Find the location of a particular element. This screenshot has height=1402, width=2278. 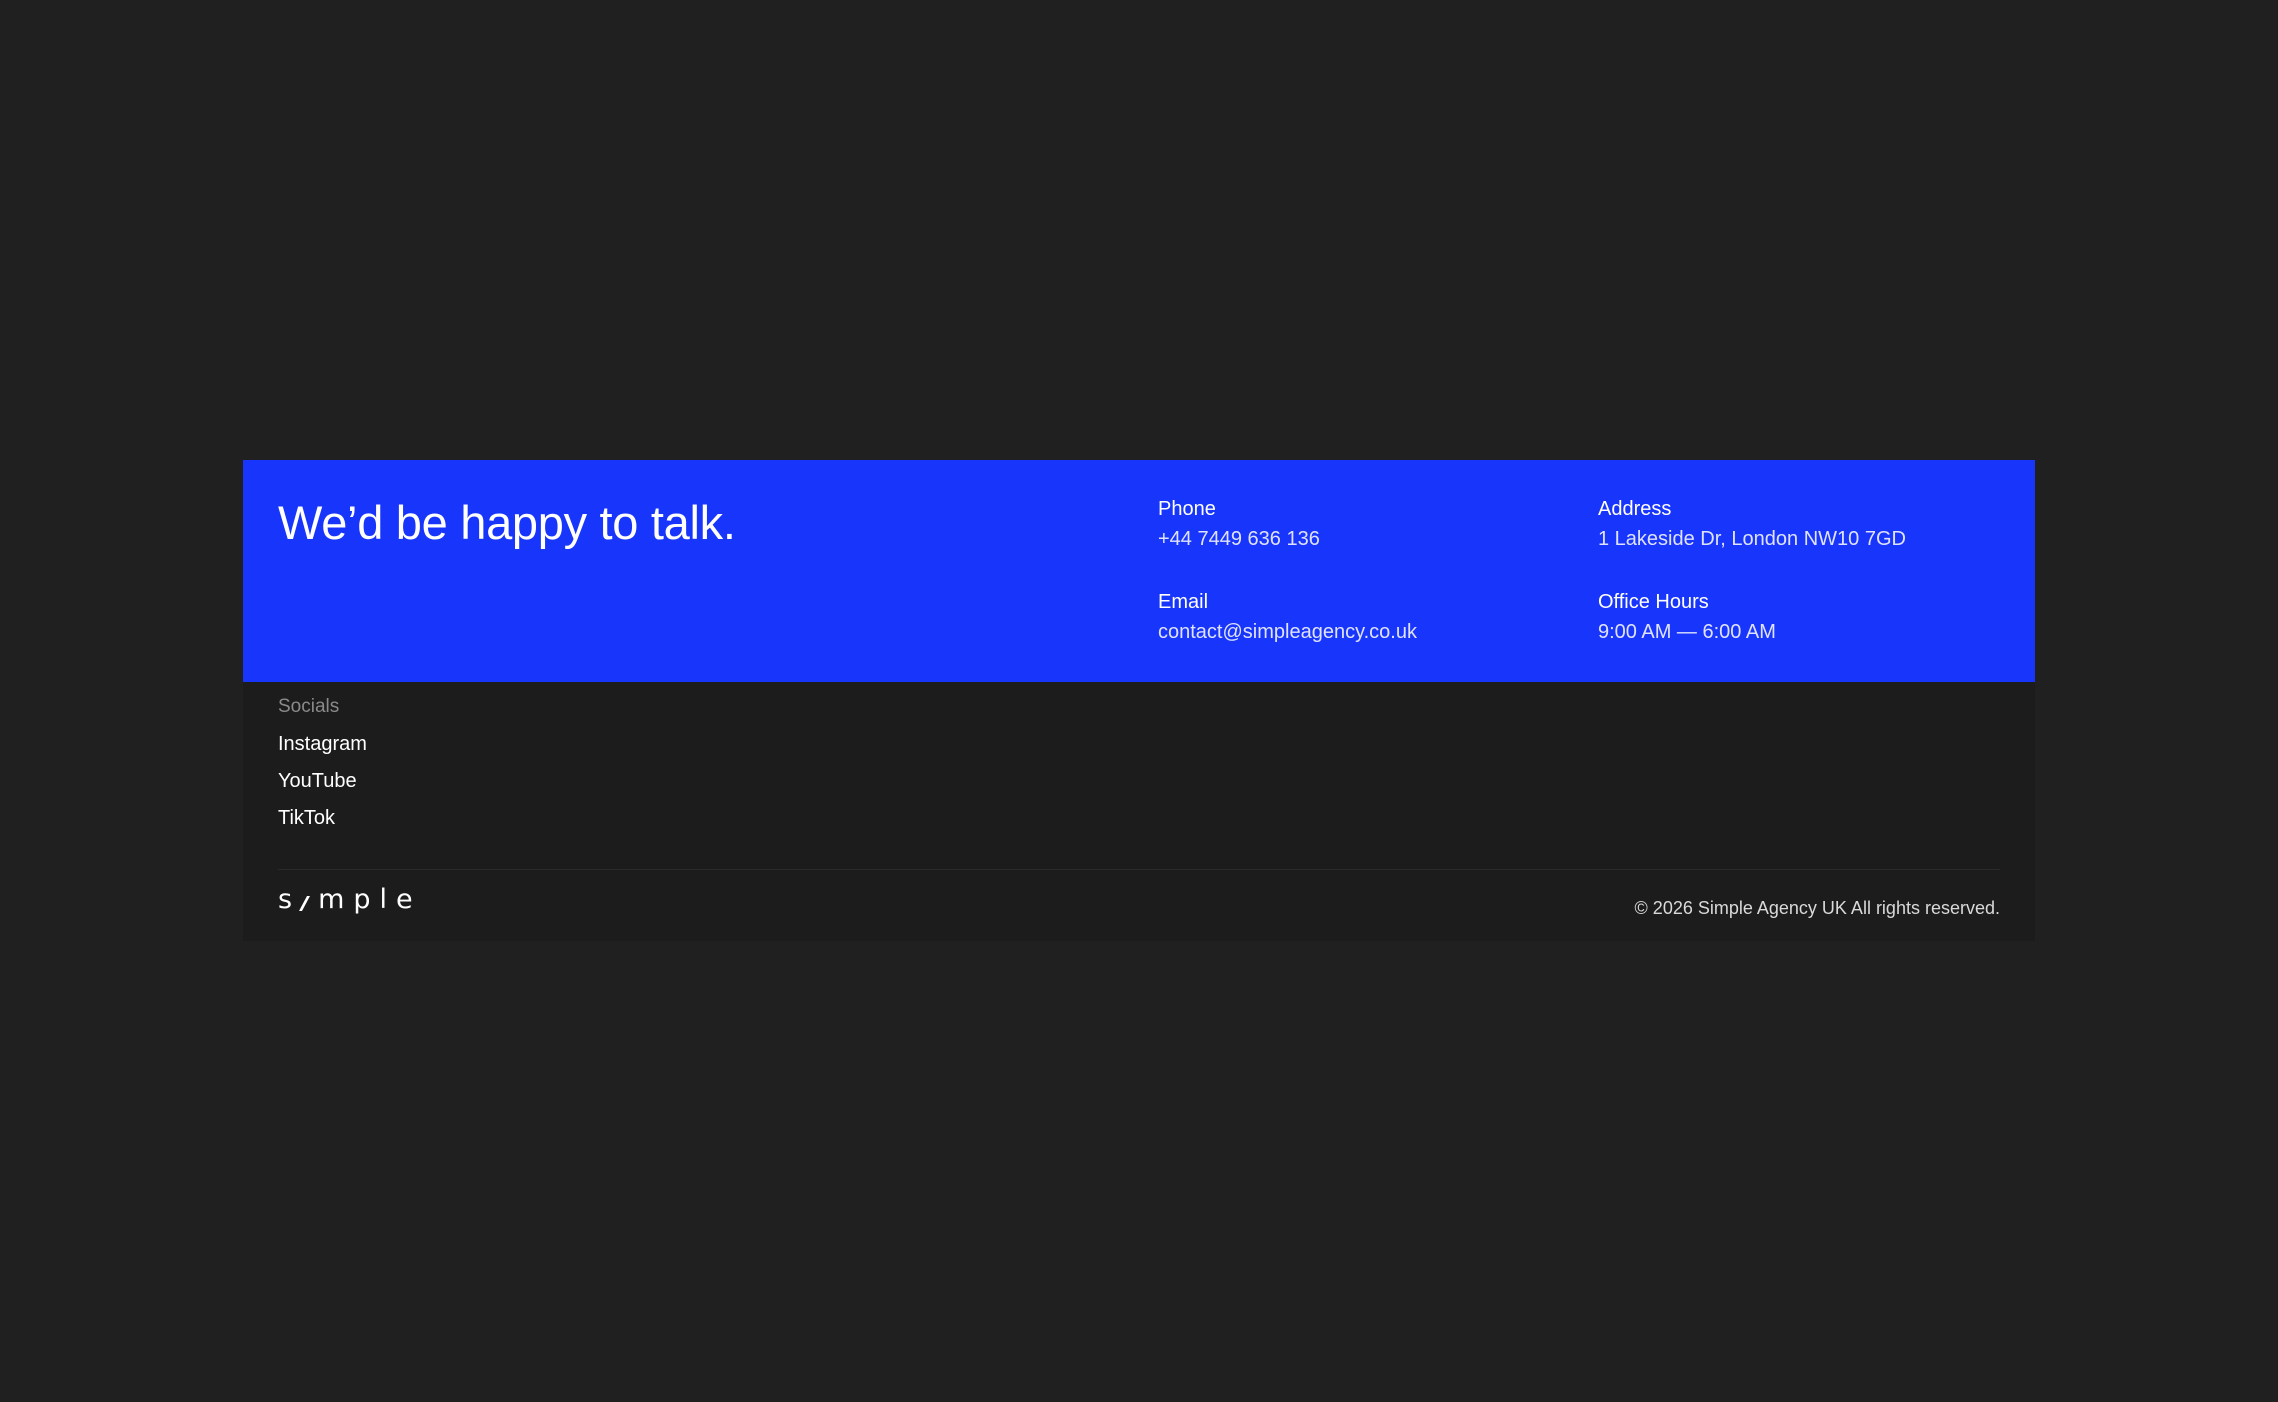

social-link-instagram: Instagram is located at coordinates (322, 744).